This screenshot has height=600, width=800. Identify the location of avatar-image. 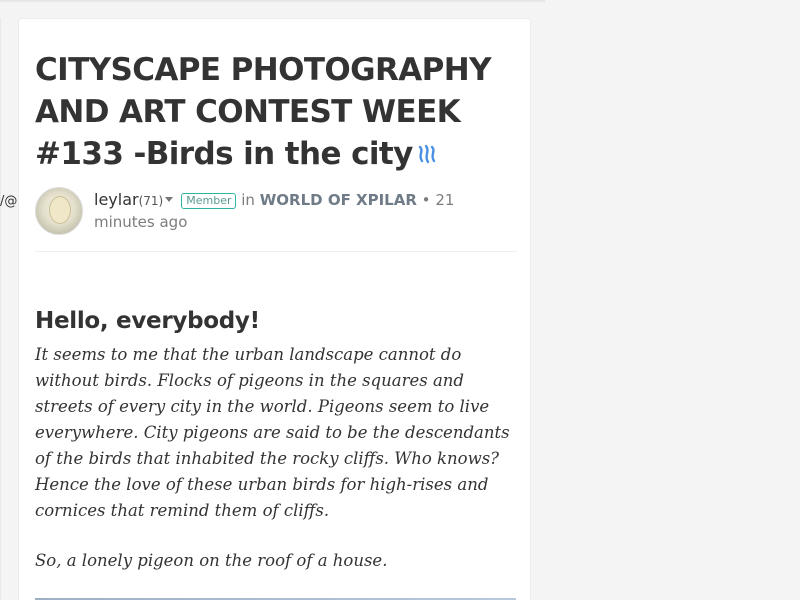
(60, 210).